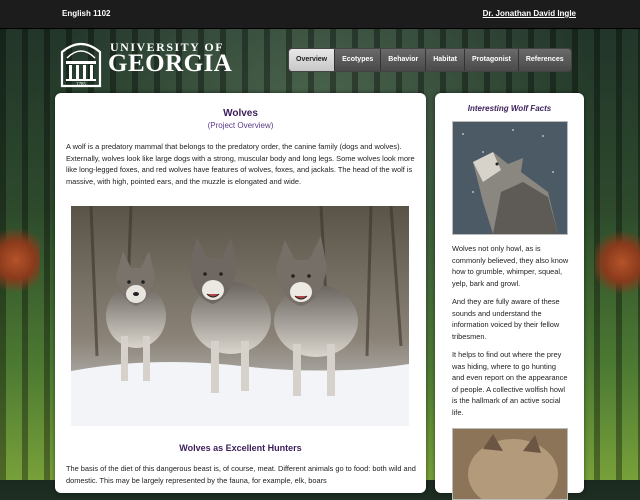  I want to click on university-logo: 1785 UNIVERSITY OF GEORGIA, so click(150, 62).